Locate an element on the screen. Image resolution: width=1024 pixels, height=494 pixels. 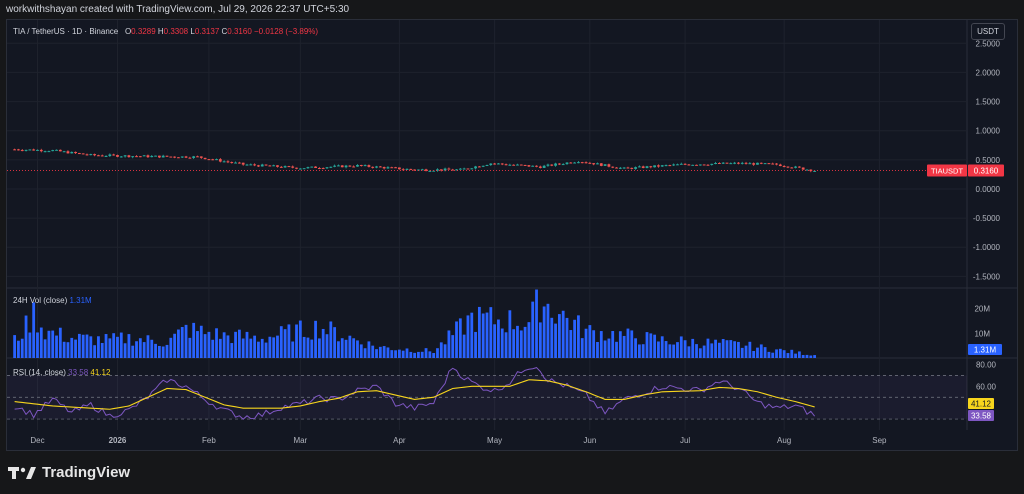
volume-pane is located at coordinates (415, 323).